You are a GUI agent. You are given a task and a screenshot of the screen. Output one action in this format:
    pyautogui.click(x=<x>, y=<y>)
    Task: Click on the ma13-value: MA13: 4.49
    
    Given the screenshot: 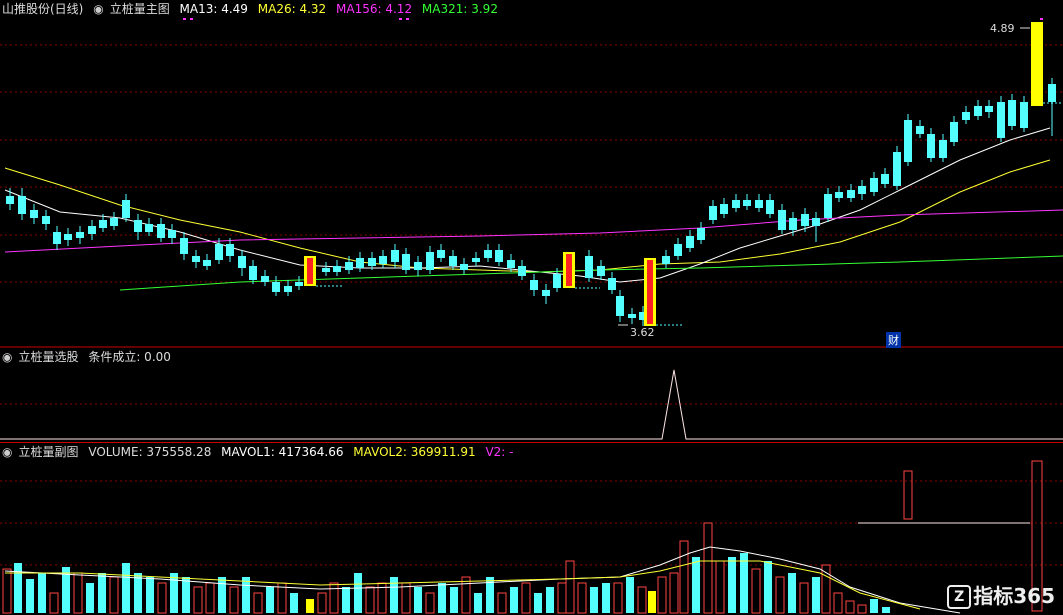 What is the action you would take?
    pyautogui.click(x=213, y=9)
    